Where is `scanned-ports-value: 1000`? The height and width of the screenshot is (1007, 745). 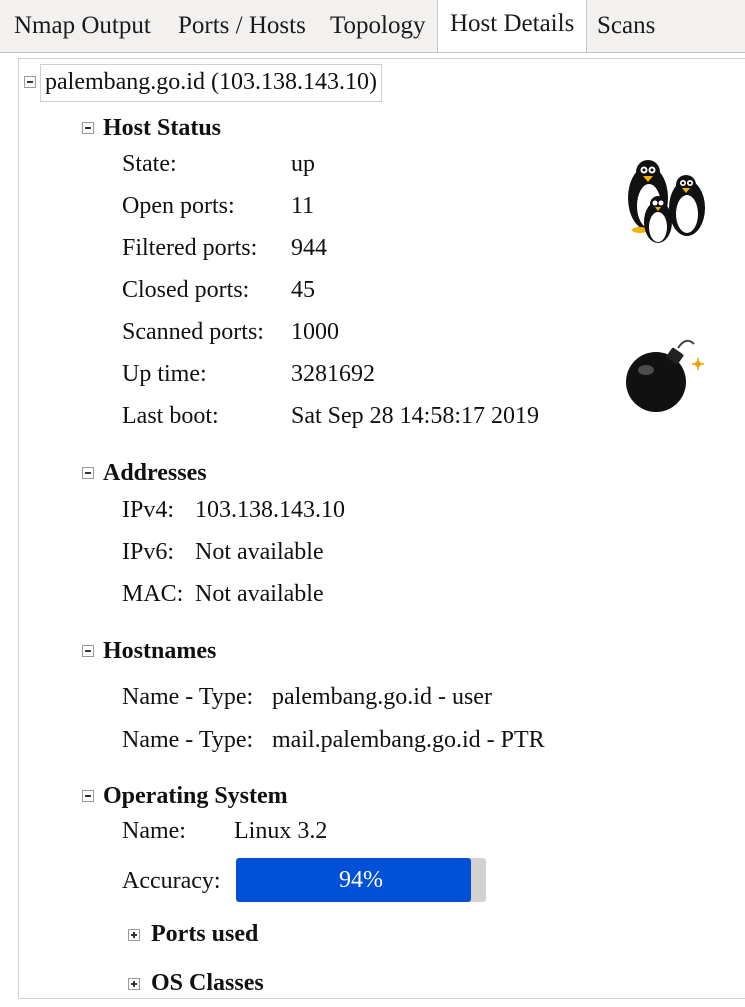 scanned-ports-value: 1000 is located at coordinates (315, 332).